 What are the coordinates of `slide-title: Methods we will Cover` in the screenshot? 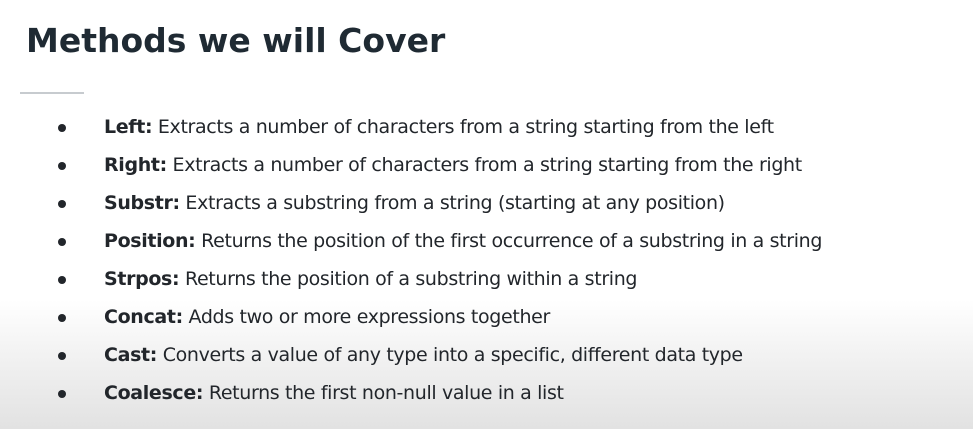 It's located at (236, 40).